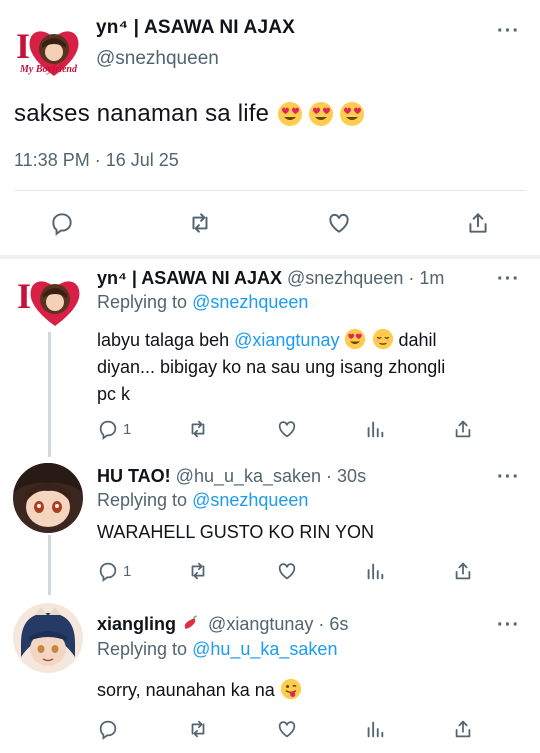 The image size is (540, 753). I want to click on reply-header: yn⁴ | ASAWA NI AJAX @snezhqueen · 1m, so click(270, 278).